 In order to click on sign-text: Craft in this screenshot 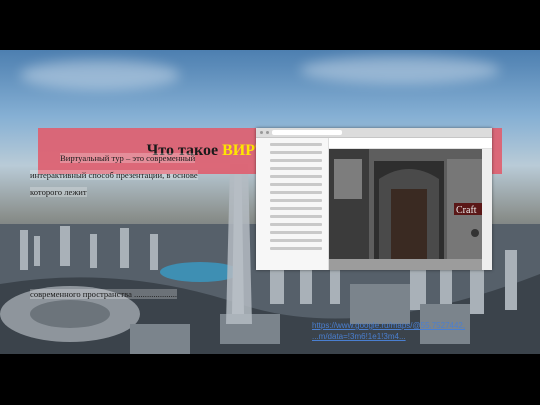, I will do `click(466, 210)`.